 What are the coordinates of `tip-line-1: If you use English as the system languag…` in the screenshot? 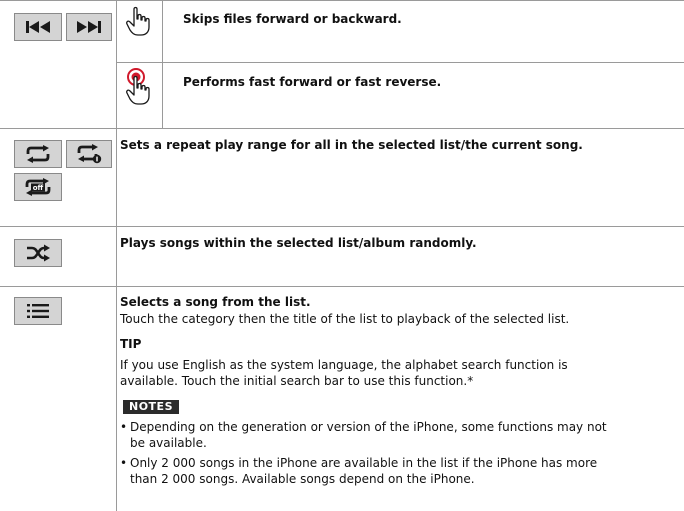 It's located at (344, 365).